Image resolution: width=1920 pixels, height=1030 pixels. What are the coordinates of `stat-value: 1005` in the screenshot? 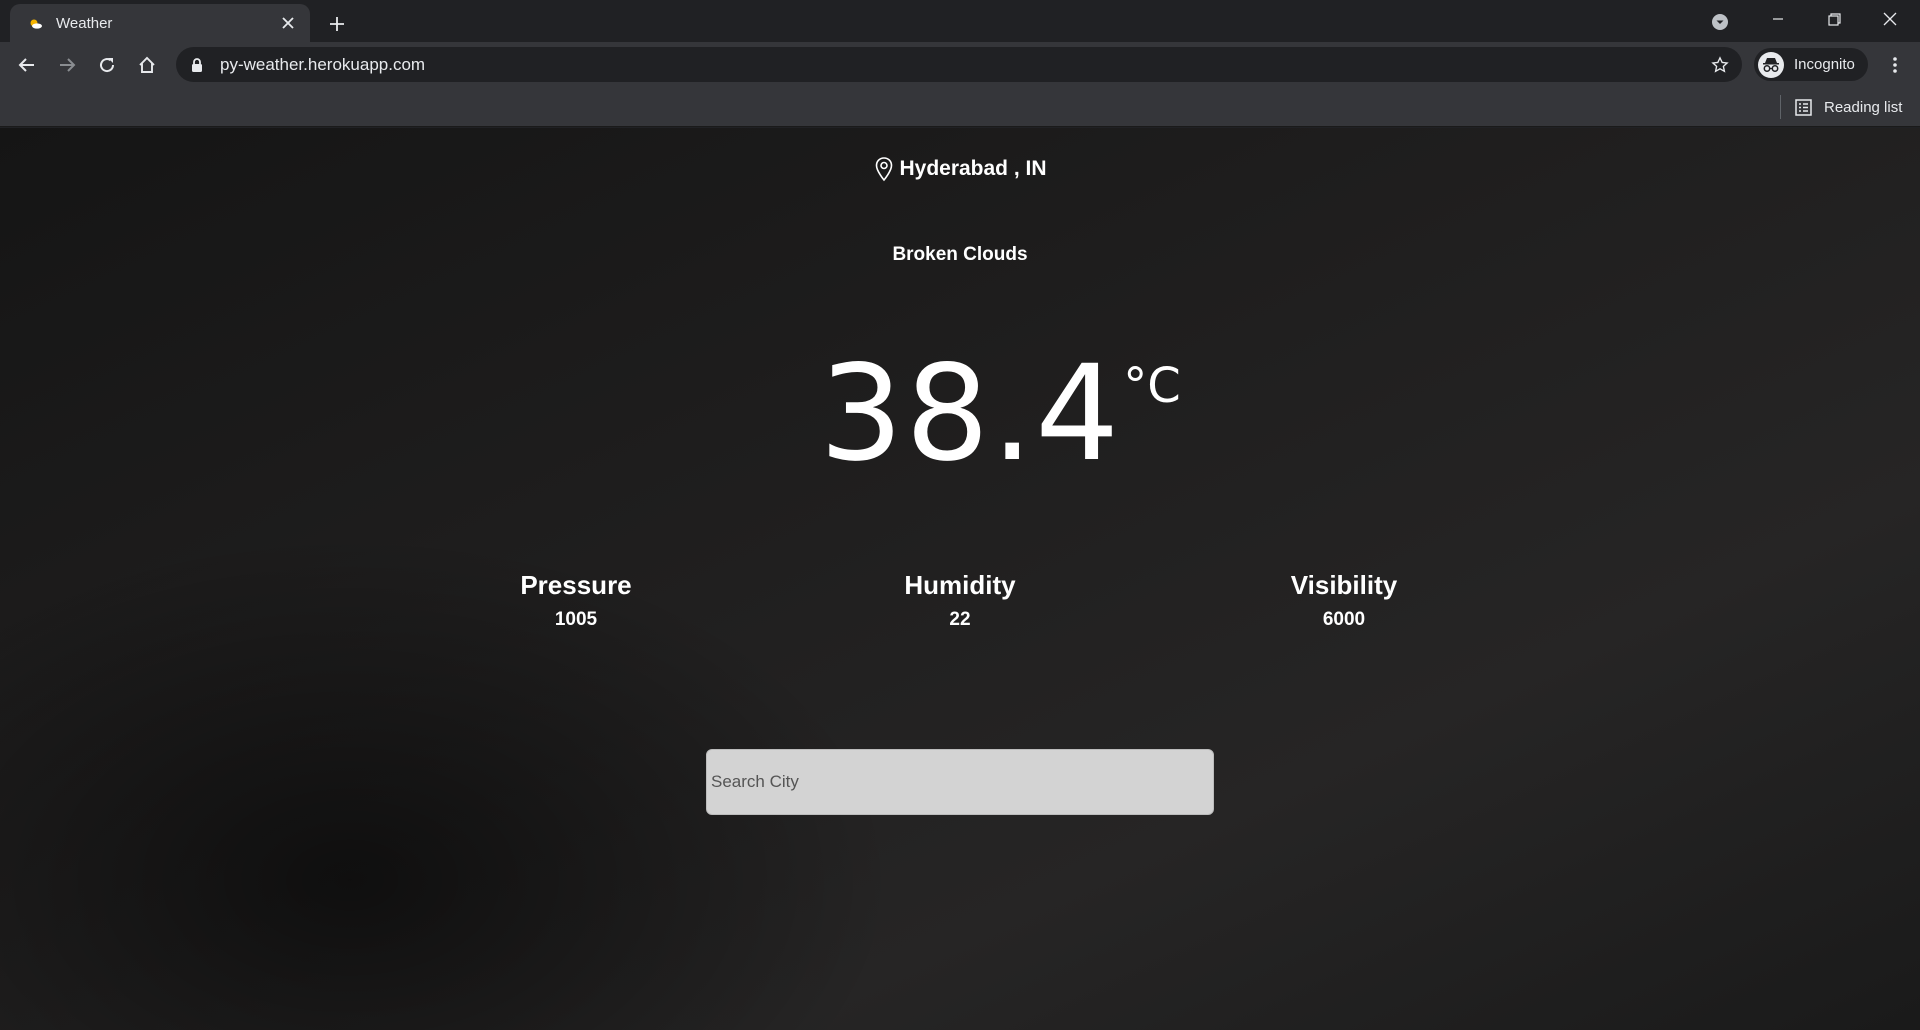 It's located at (576, 619).